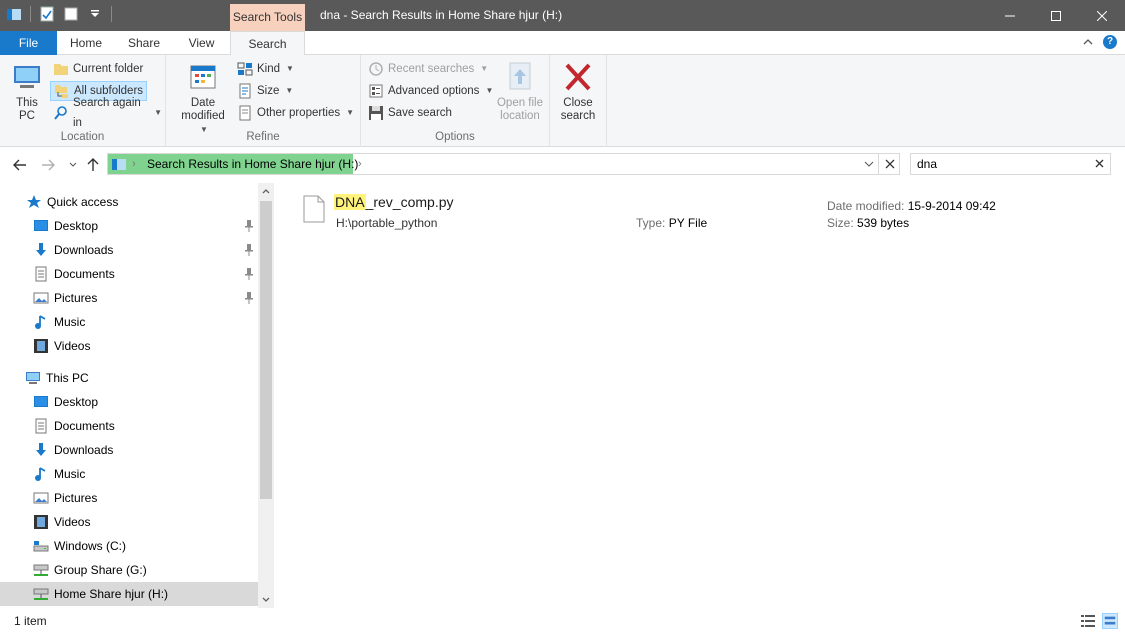 The height and width of the screenshot is (634, 1125). What do you see at coordinates (129, 498) in the screenshot?
I see `nav-pc-pictures: Pictures` at bounding box center [129, 498].